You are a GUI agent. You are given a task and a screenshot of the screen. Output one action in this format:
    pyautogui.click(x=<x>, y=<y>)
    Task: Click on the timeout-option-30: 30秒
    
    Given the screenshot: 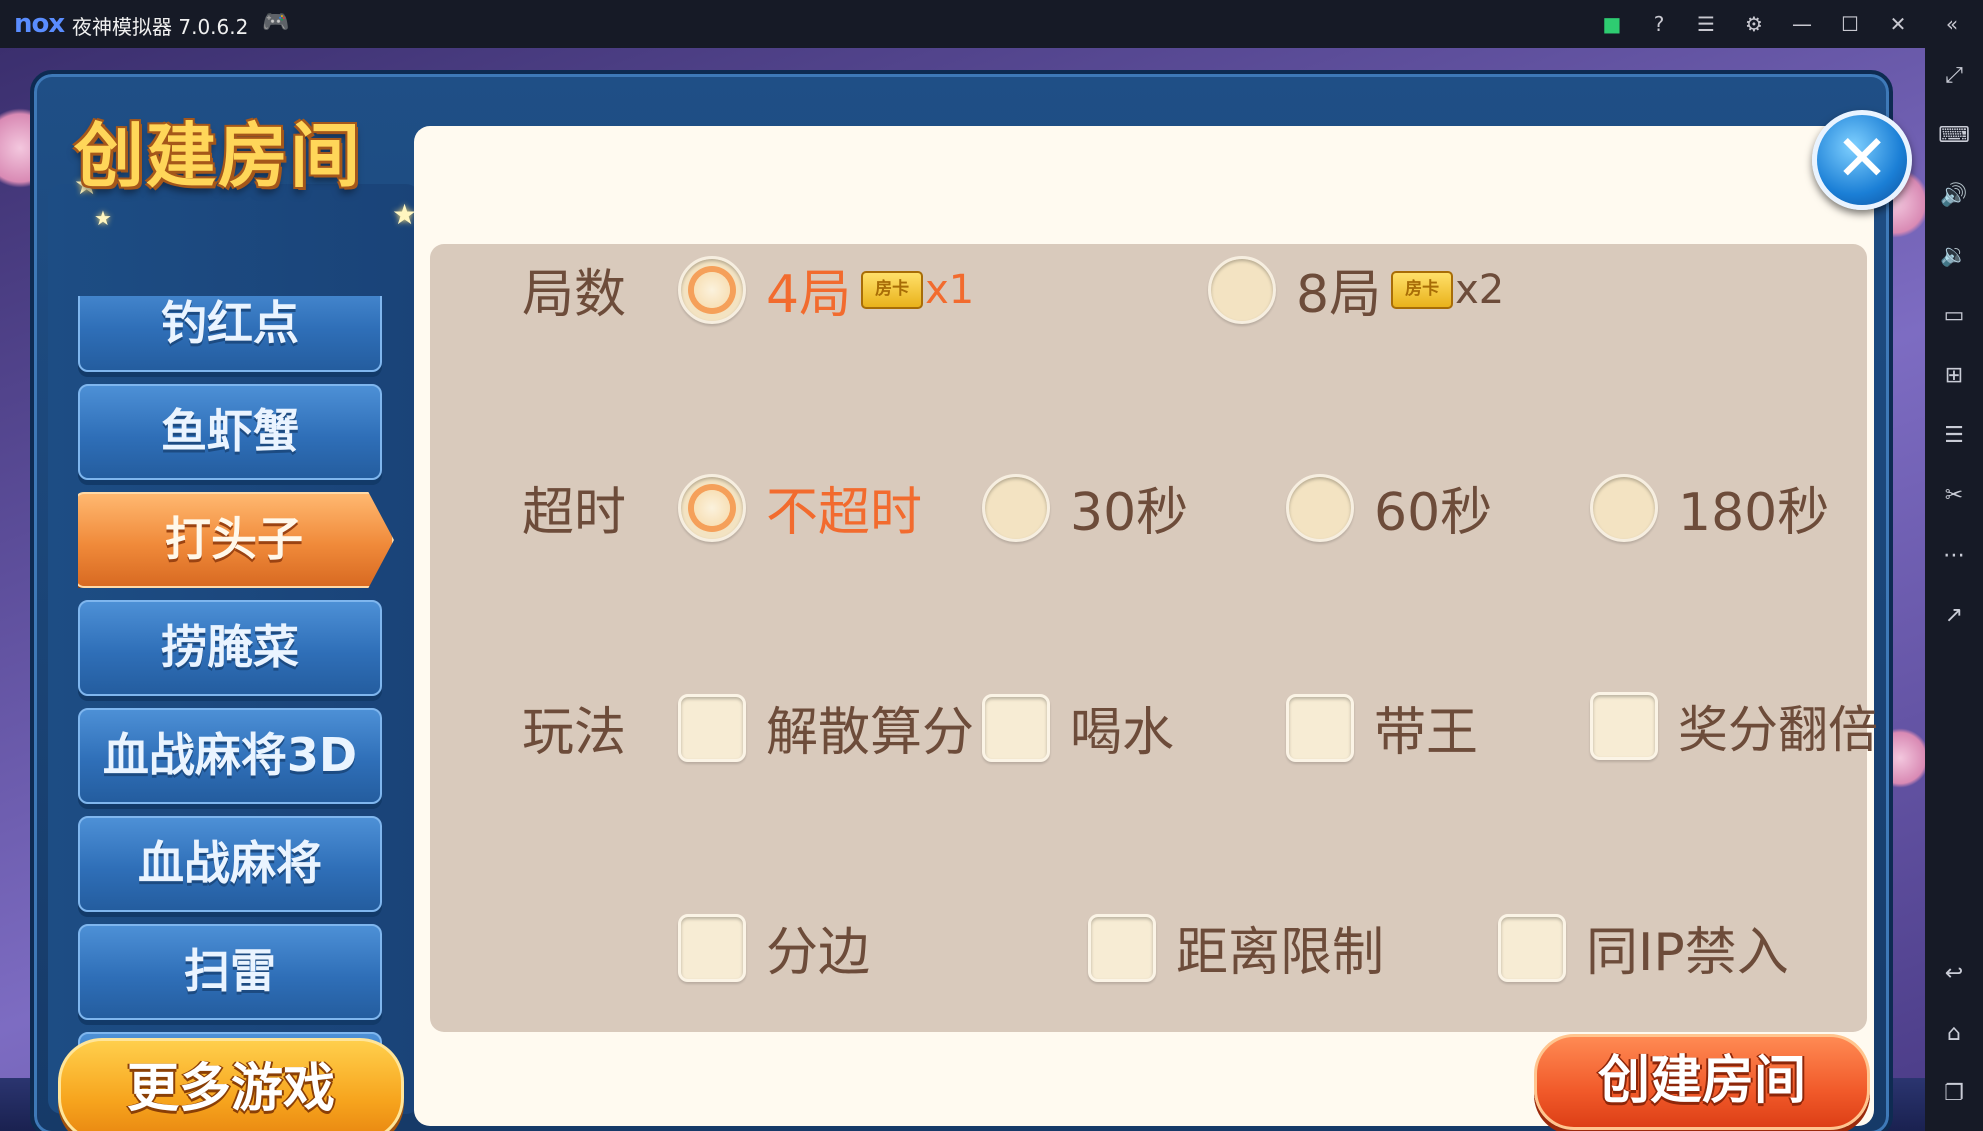 What is the action you would take?
    pyautogui.click(x=1085, y=507)
    